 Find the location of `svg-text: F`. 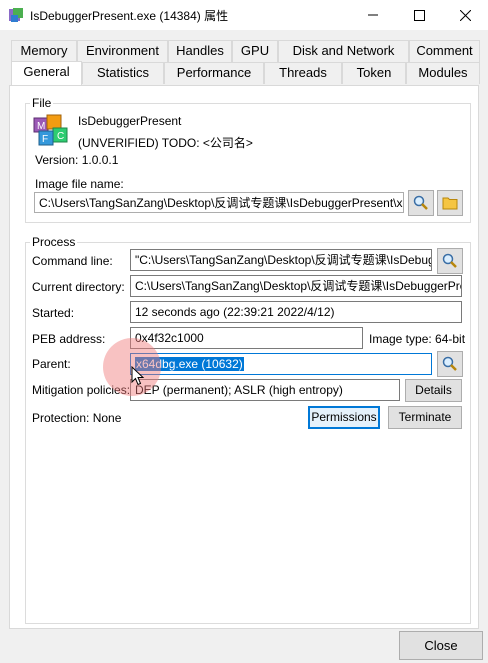

svg-text: F is located at coordinates (45, 139).